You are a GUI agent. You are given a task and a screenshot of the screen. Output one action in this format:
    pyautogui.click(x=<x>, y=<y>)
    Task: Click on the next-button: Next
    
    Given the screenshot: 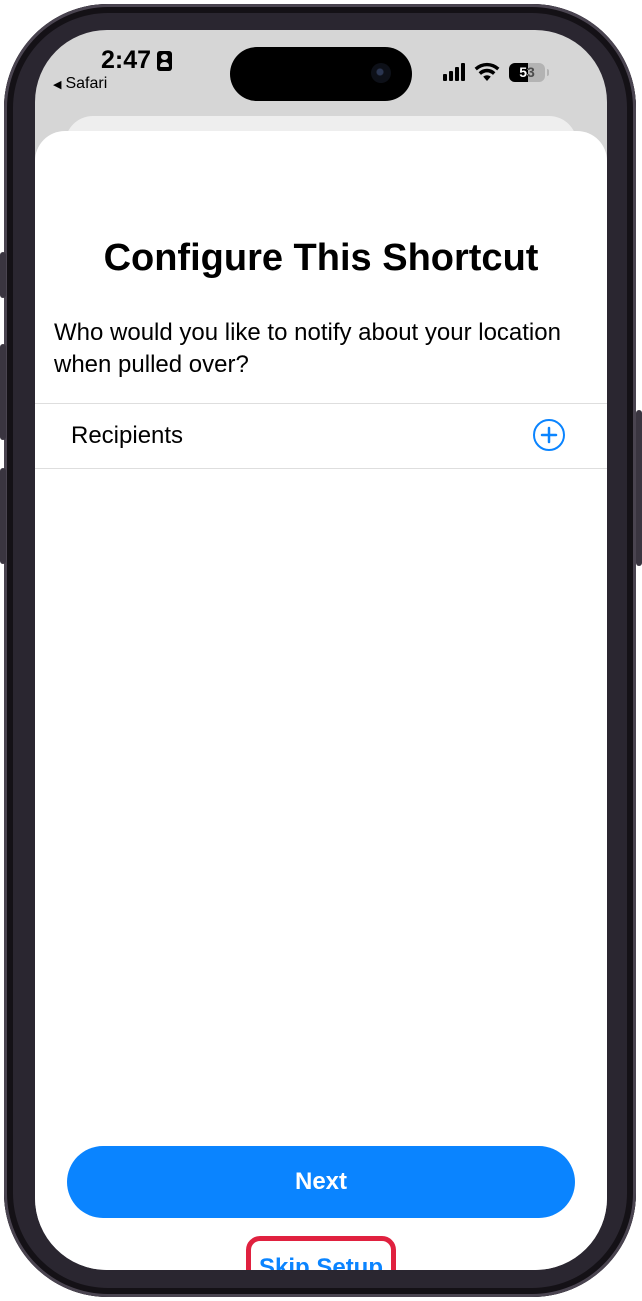 What is the action you would take?
    pyautogui.click(x=321, y=1182)
    